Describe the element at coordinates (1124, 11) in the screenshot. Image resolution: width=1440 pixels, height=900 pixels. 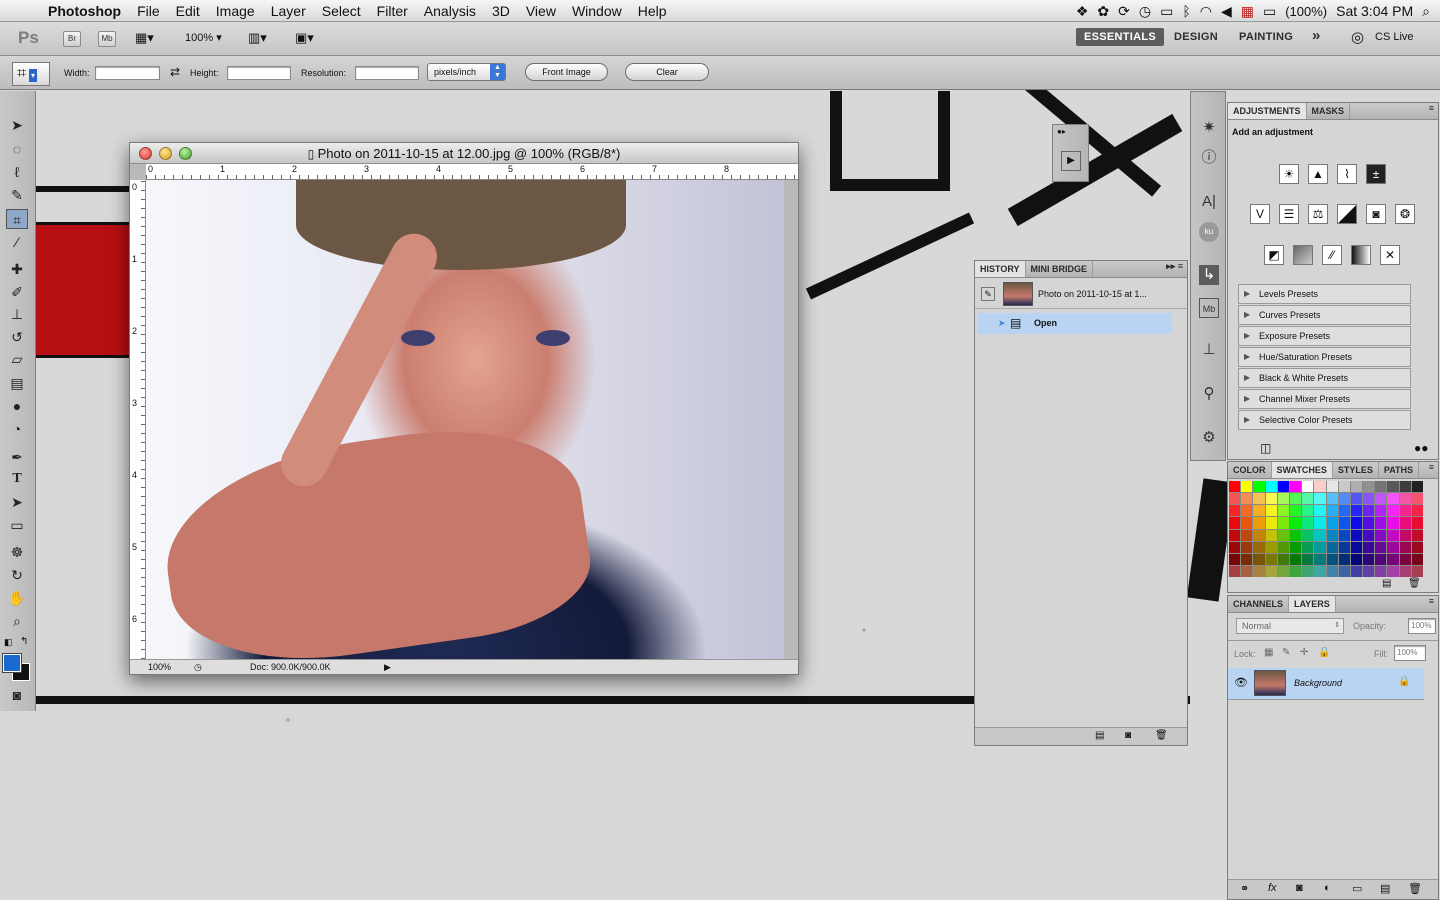
I see `sync-icon: ⟳` at that location.